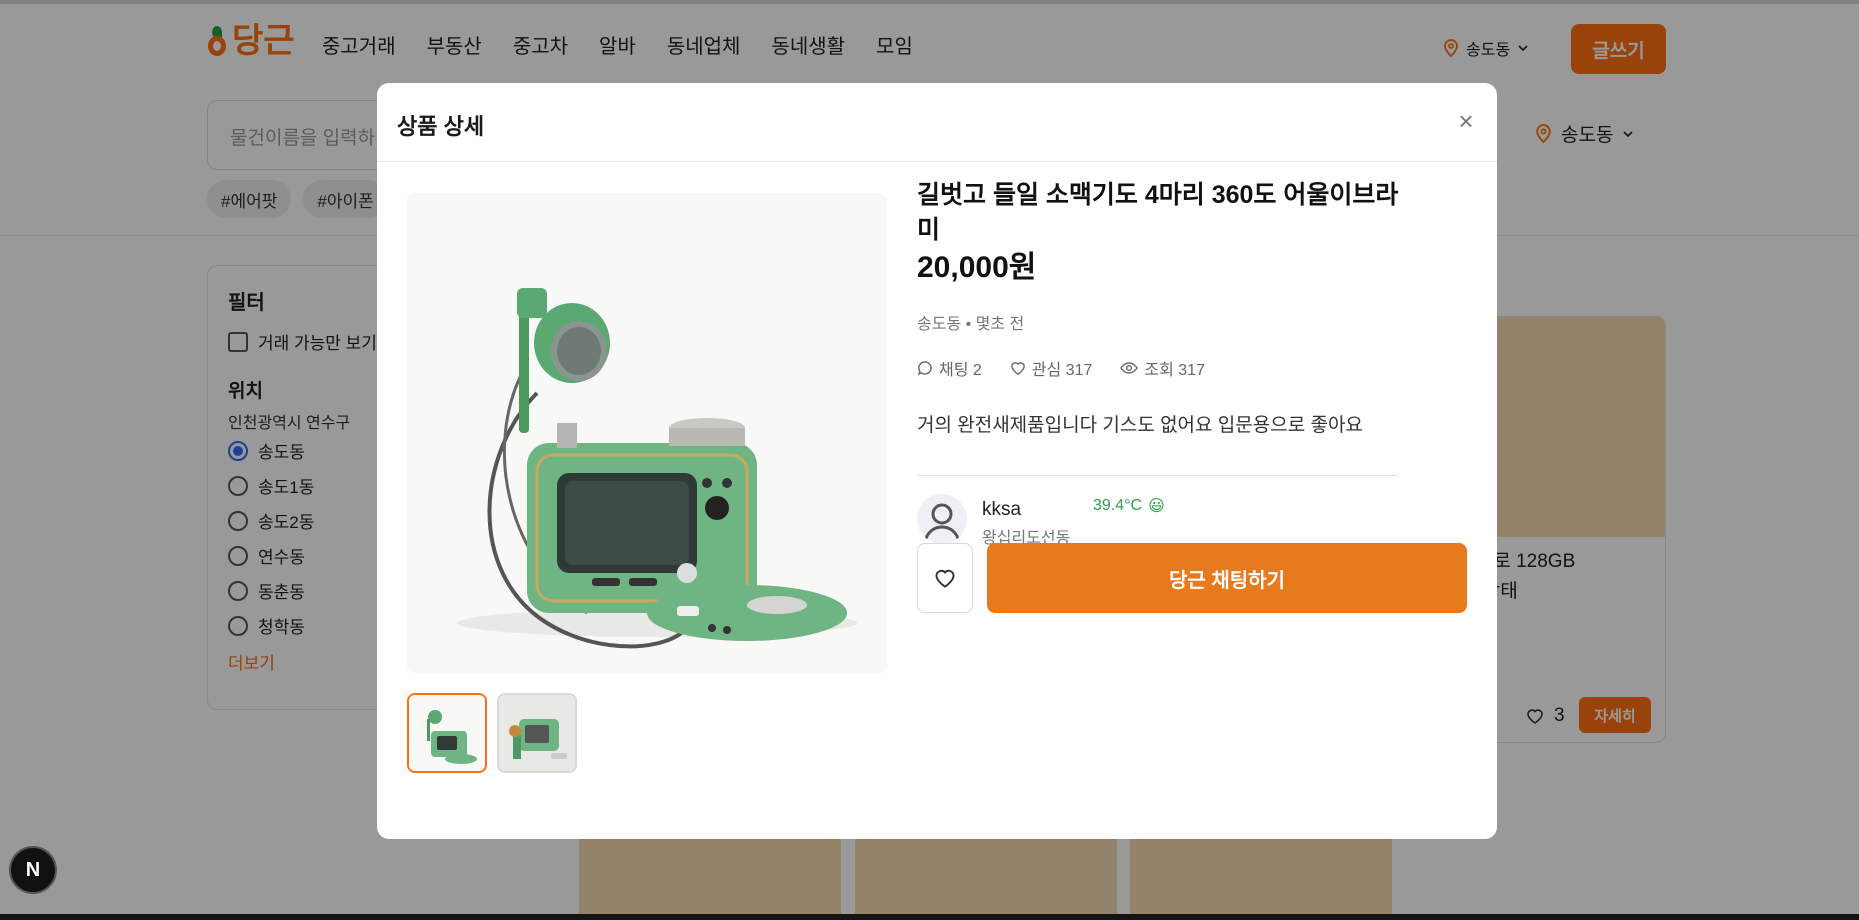 The image size is (1859, 920). I want to click on user-avatar-icon, so click(942, 523).